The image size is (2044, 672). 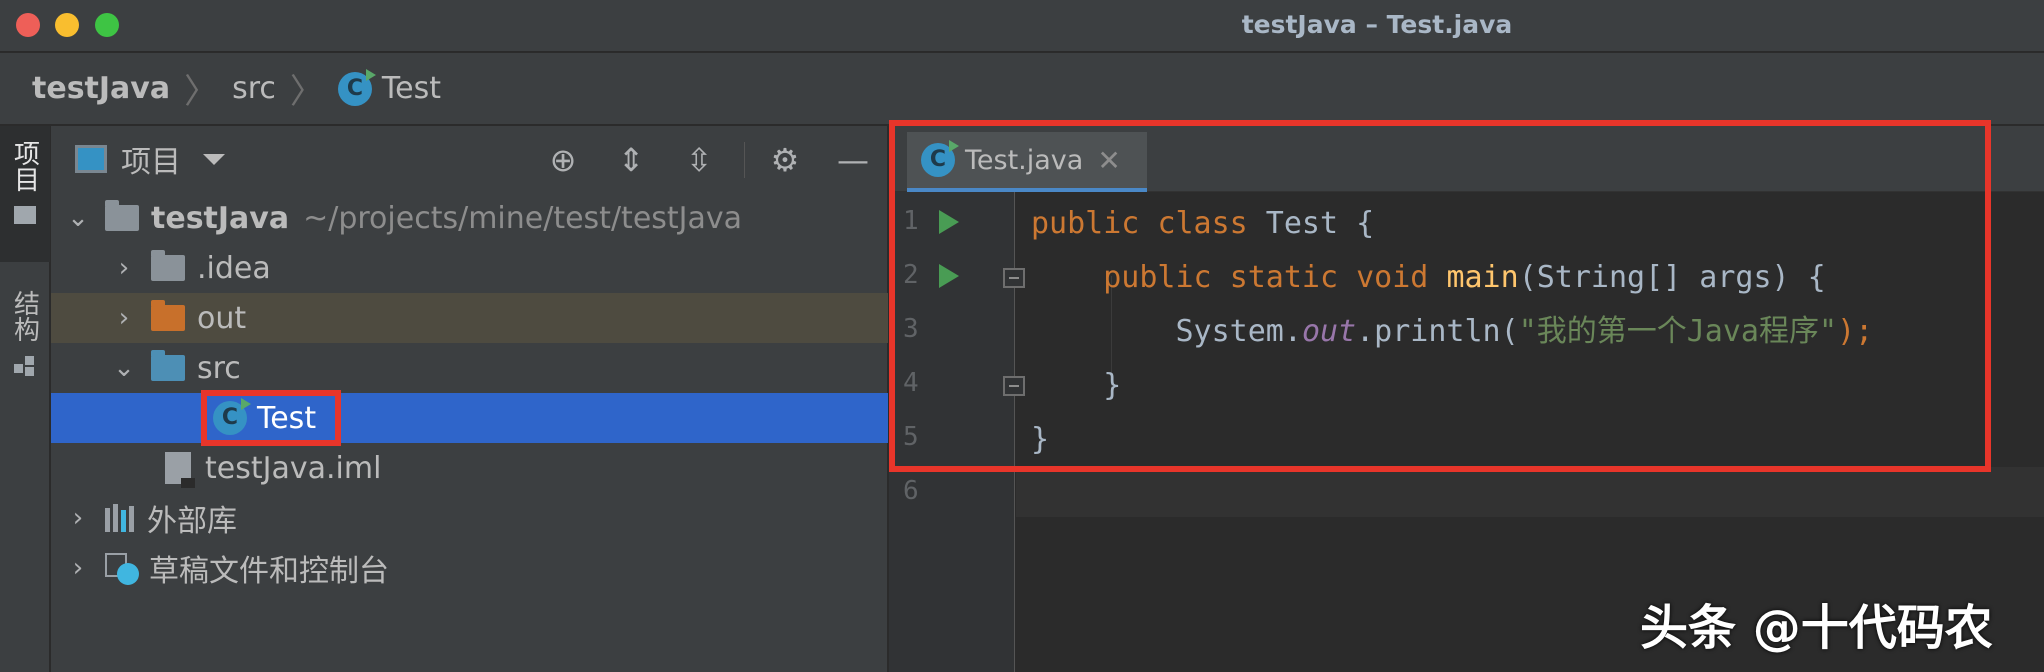 I want to click on tree-item-label: testJava, so click(x=220, y=218).